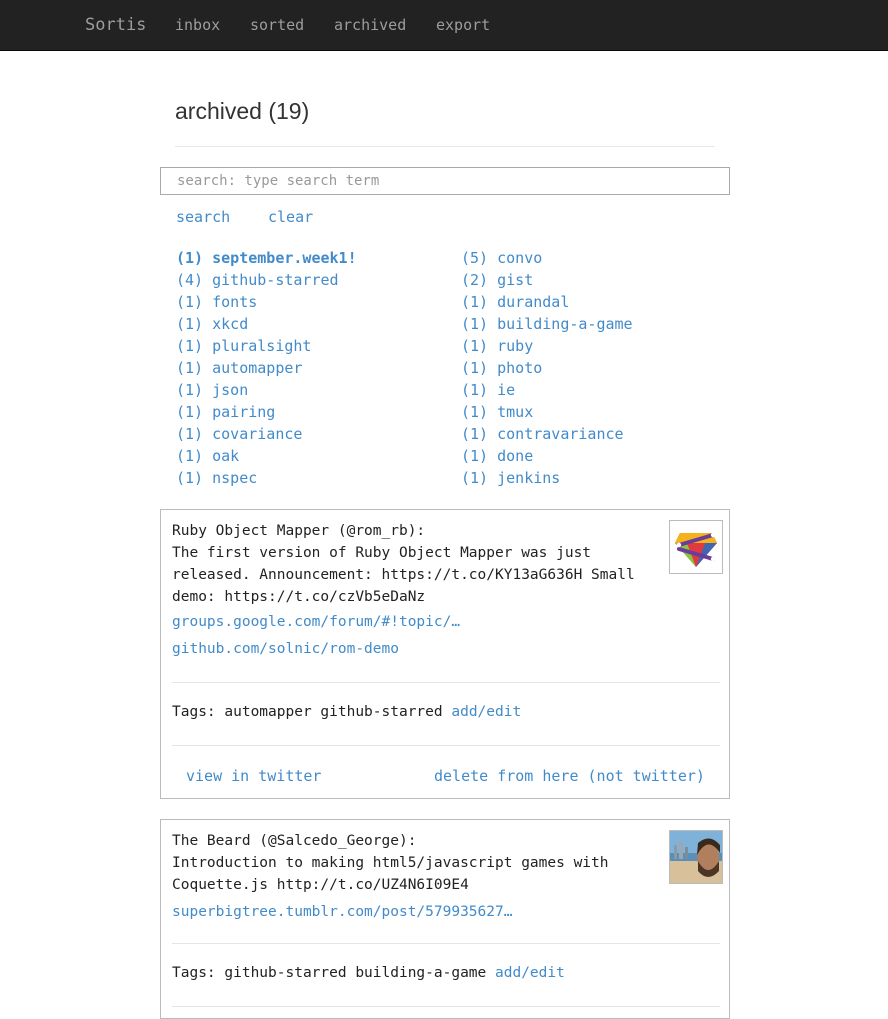 The image size is (888, 1019). What do you see at coordinates (370, 25) in the screenshot?
I see `nav-archived: archived` at bounding box center [370, 25].